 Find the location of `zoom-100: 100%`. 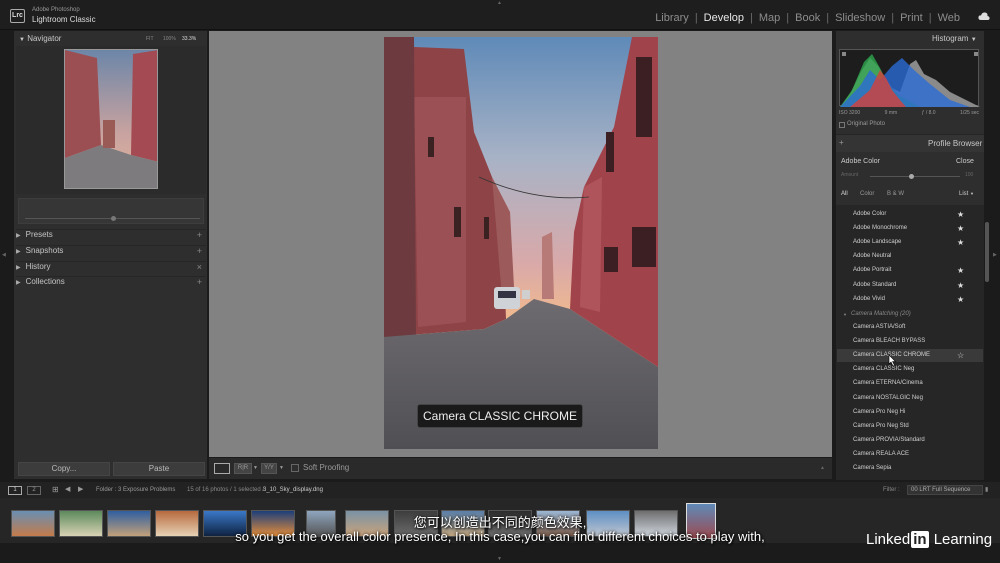

zoom-100: 100% is located at coordinates (169, 39).